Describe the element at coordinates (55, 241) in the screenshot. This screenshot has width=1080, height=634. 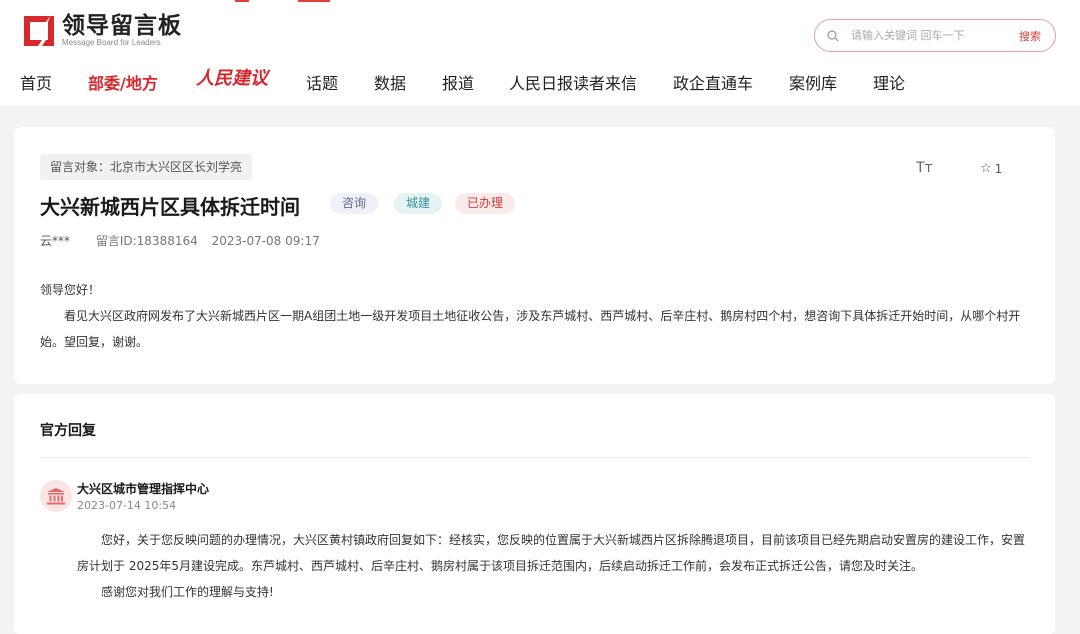
I see `author-name: 云***` at that location.